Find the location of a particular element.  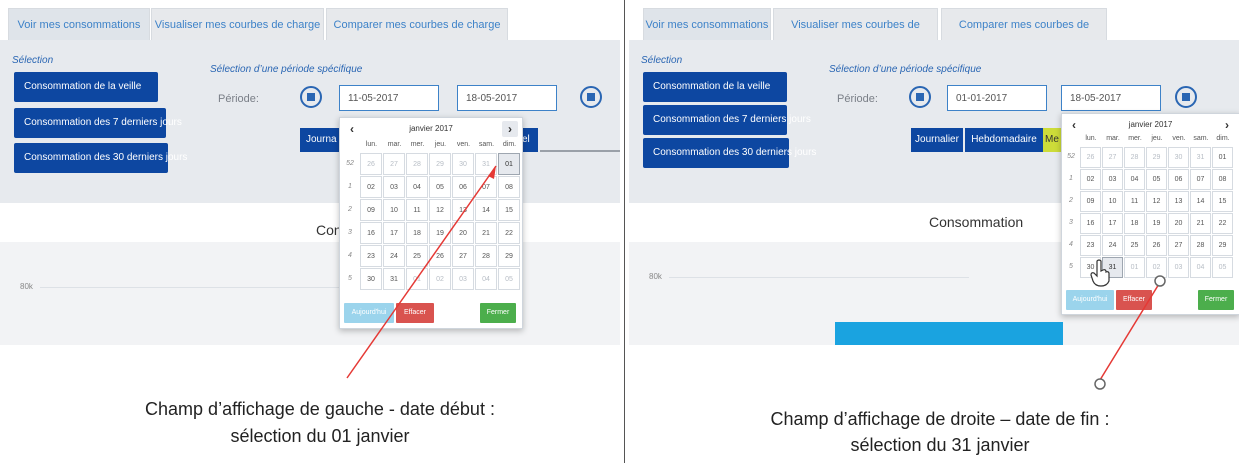

caption-right-line2: sélection du 31 janvier is located at coordinates (940, 445).